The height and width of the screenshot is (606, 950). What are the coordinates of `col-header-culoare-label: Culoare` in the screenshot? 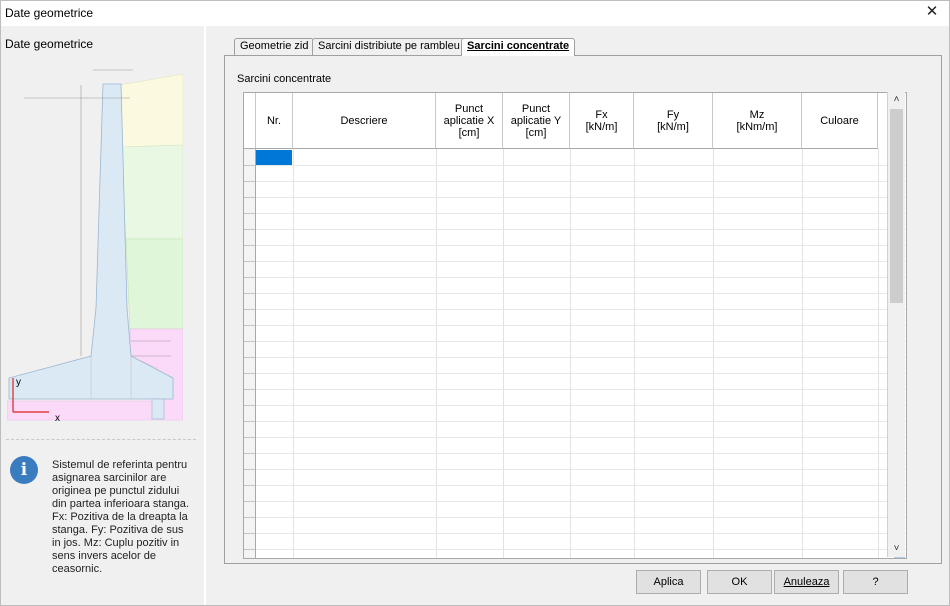 It's located at (839, 120).